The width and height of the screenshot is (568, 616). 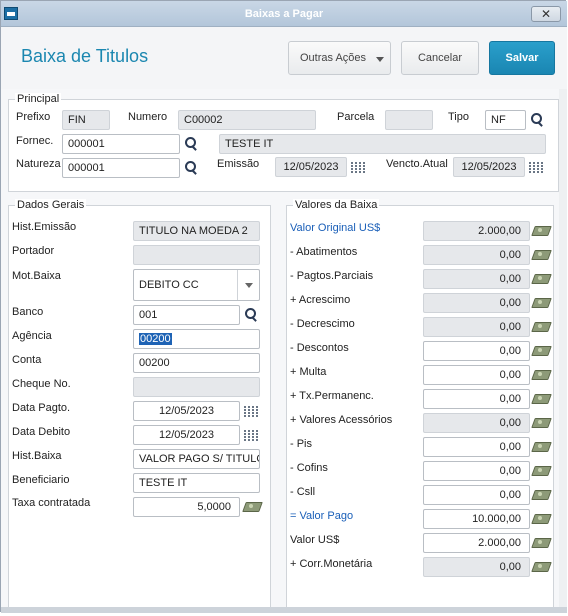 I want to click on agencia-label: Agência, so click(x=32, y=336).